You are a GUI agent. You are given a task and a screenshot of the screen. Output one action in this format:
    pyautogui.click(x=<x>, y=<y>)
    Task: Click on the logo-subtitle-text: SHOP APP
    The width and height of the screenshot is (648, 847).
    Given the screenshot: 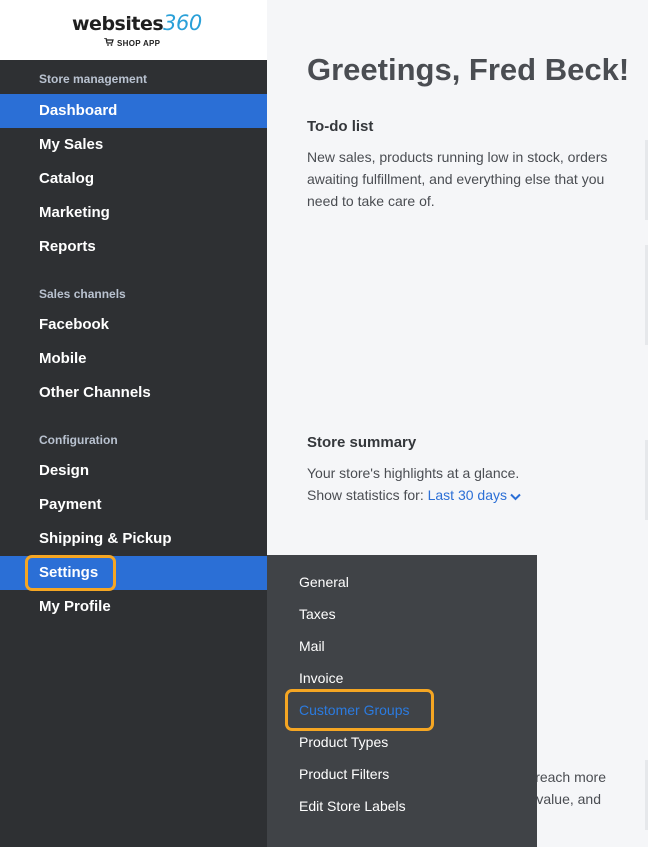 What is the action you would take?
    pyautogui.click(x=139, y=43)
    